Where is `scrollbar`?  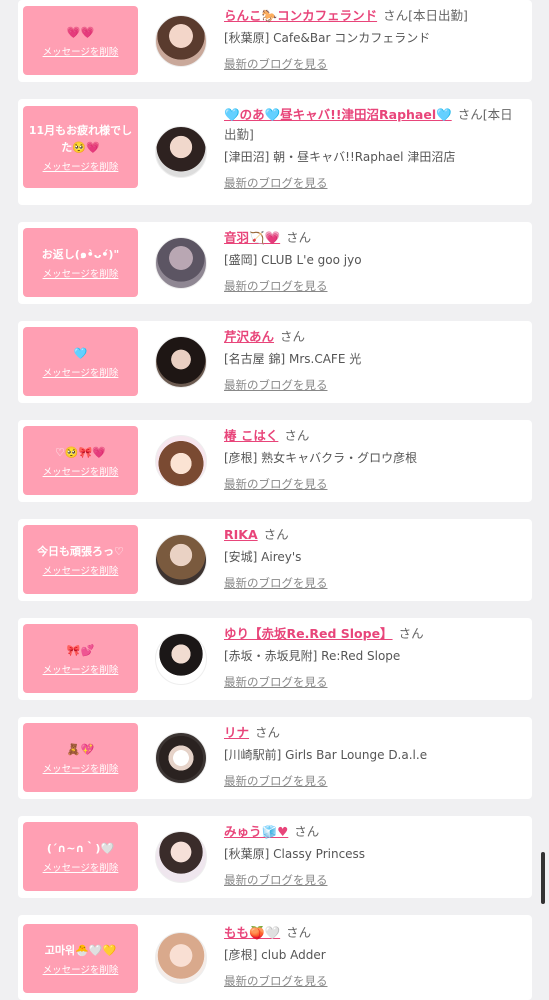
scrollbar is located at coordinates (543, 878).